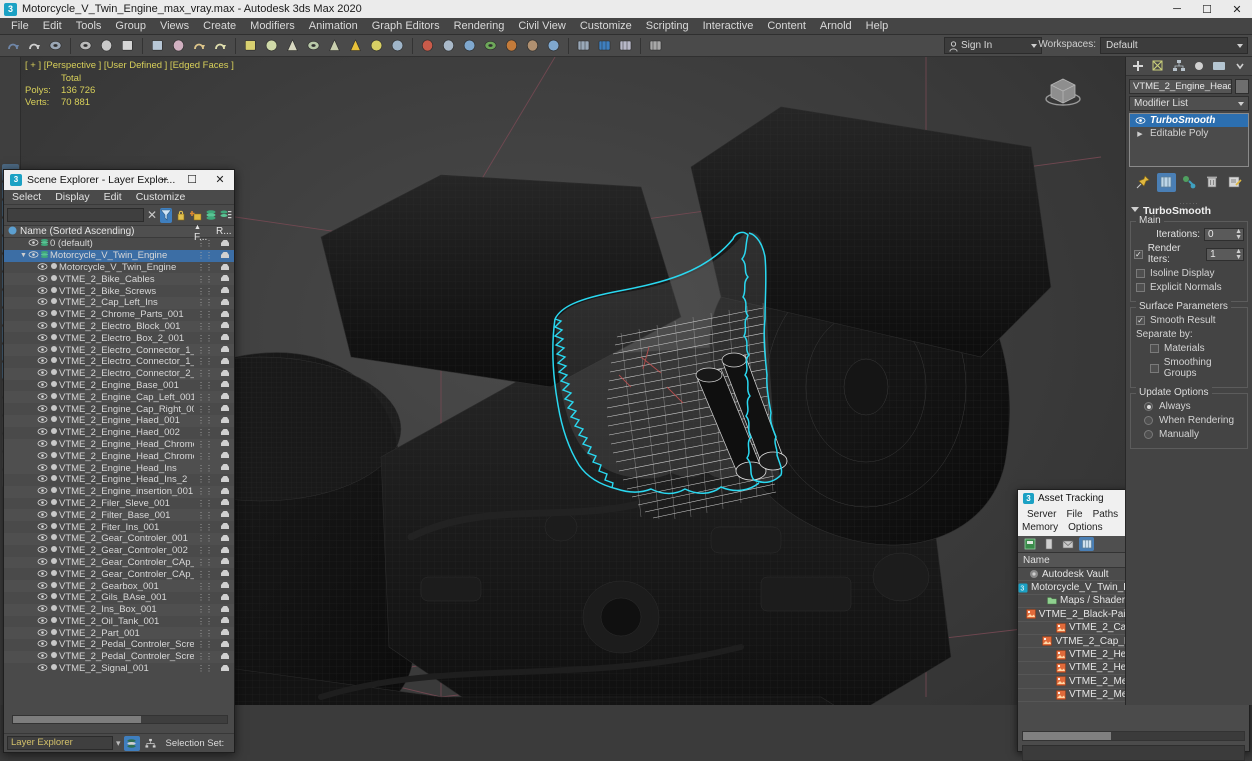 The width and height of the screenshot is (1252, 761). Describe the element at coordinates (119, 420) in the screenshot. I see `scene-explorer-row: VTME_2_Engine_Haed_001 ⋮⋮` at that location.